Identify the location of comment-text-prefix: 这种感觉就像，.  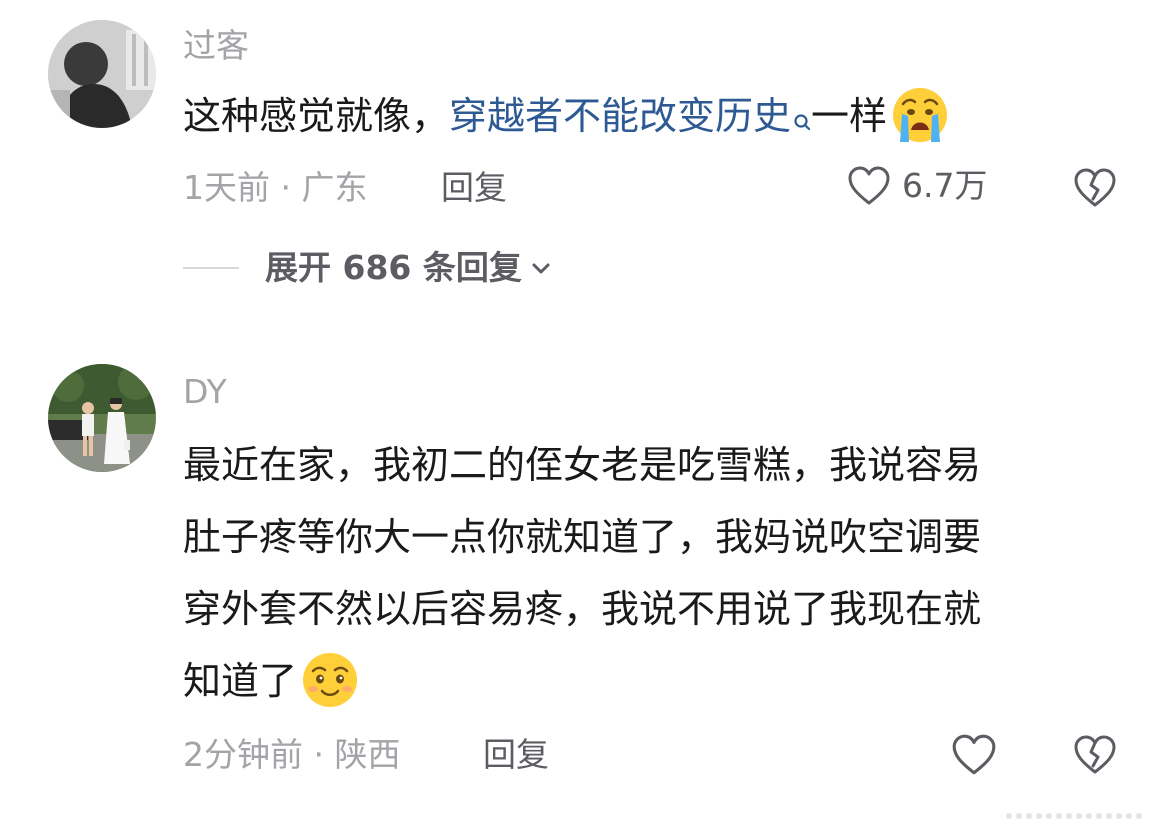
(316, 116).